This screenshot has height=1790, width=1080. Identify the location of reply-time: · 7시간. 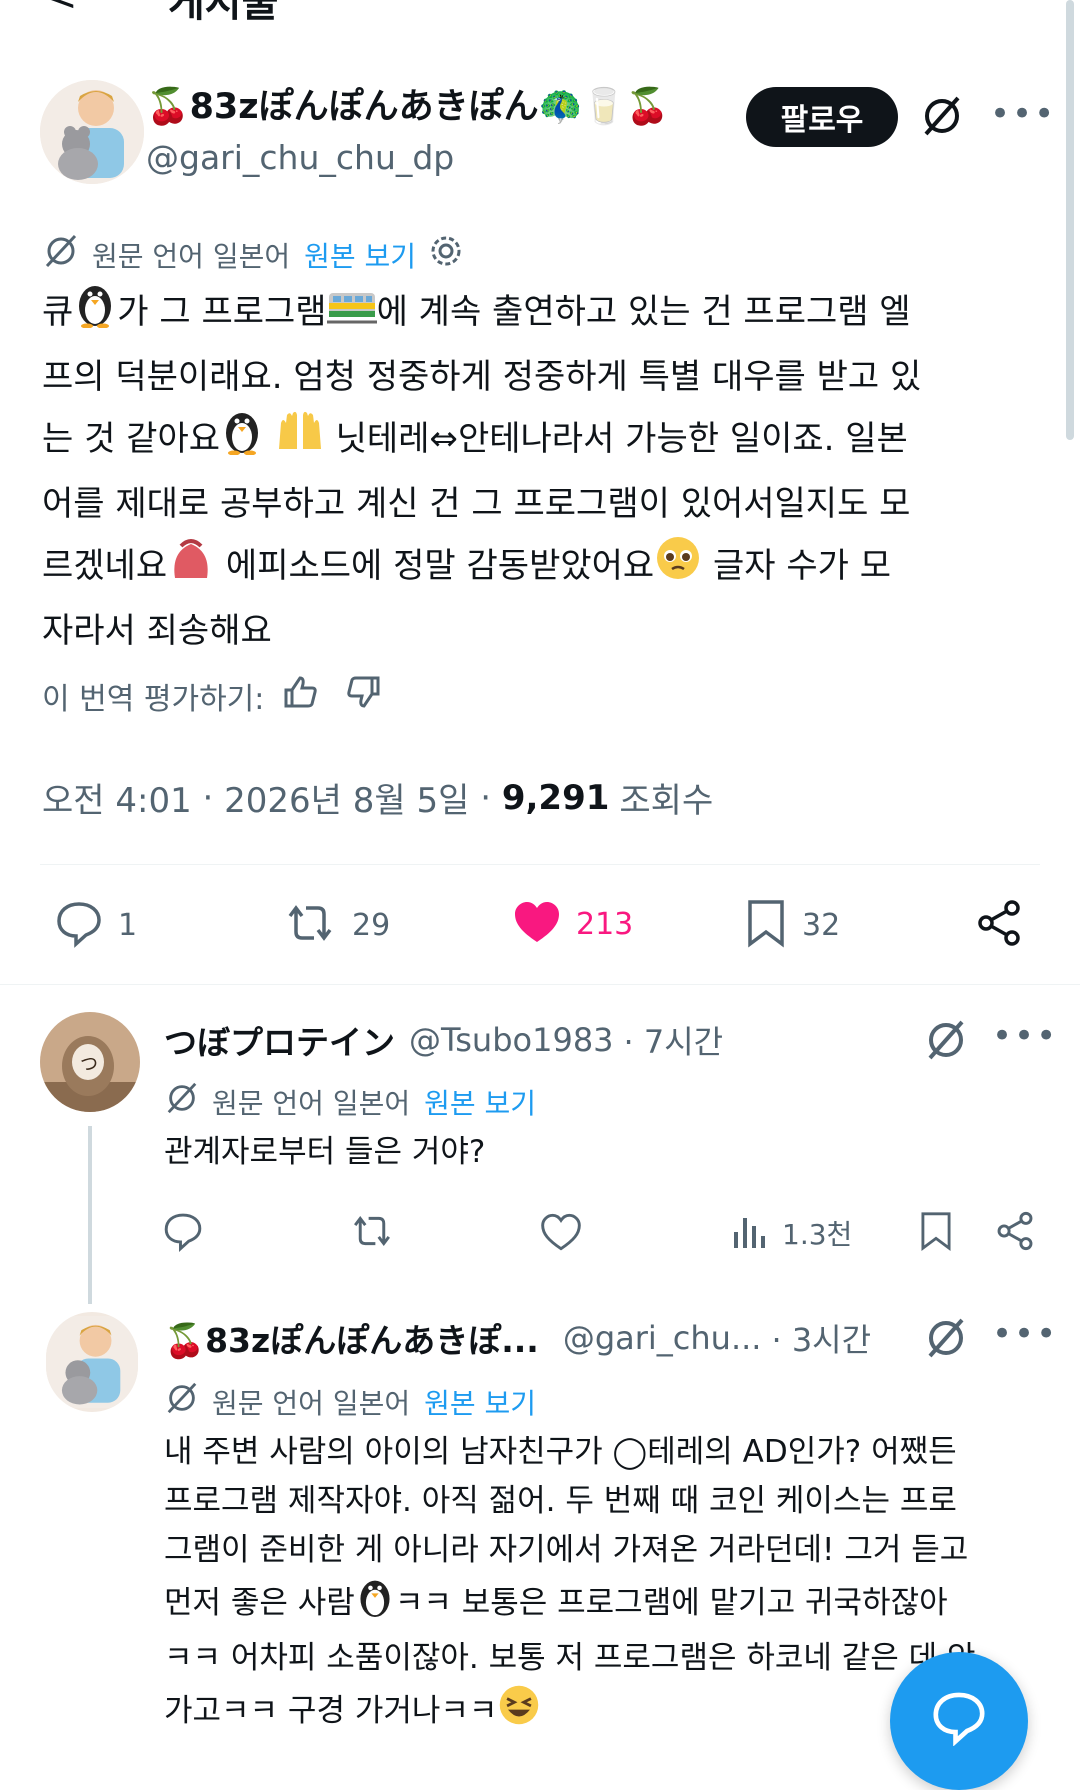
(674, 1040).